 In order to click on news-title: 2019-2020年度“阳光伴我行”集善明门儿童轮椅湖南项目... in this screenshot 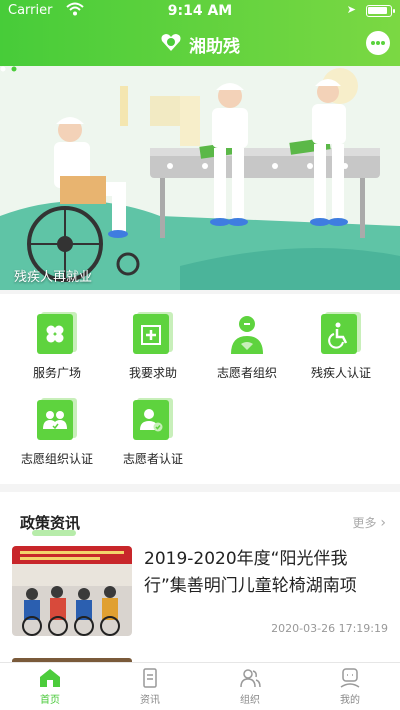, I will do `click(250, 572)`.